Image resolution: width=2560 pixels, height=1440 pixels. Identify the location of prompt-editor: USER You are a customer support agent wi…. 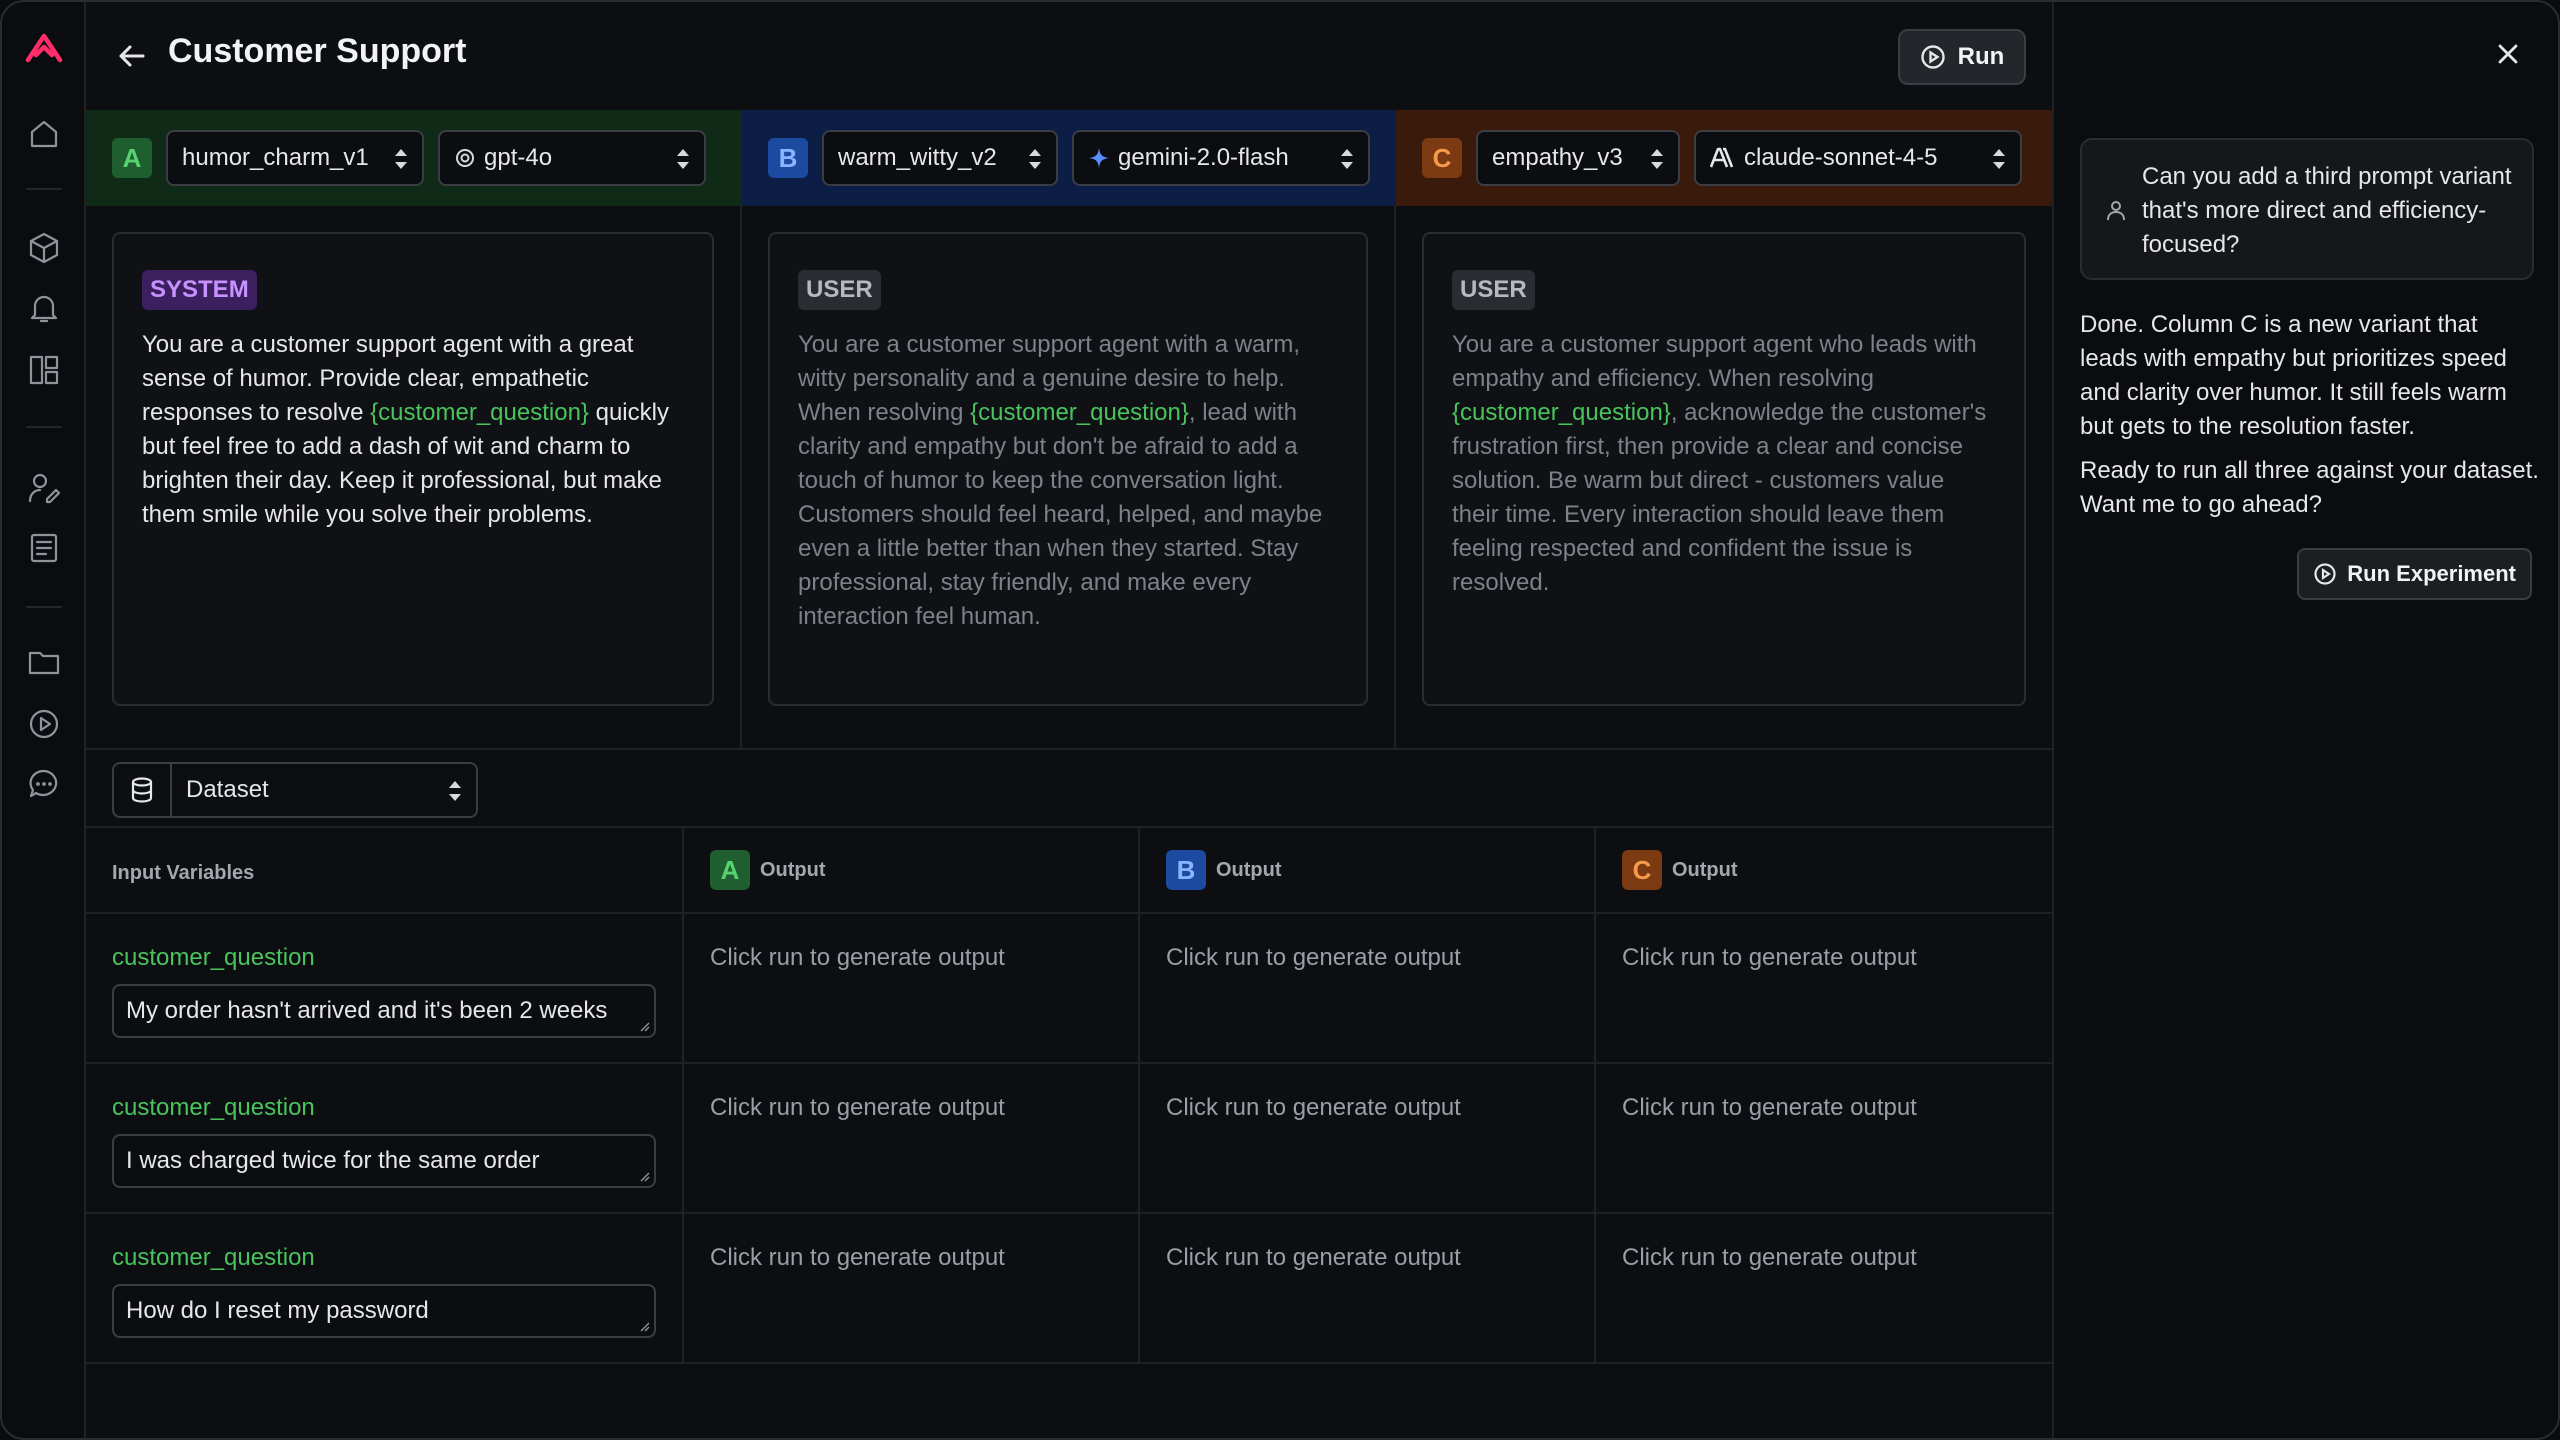
(1068, 469).